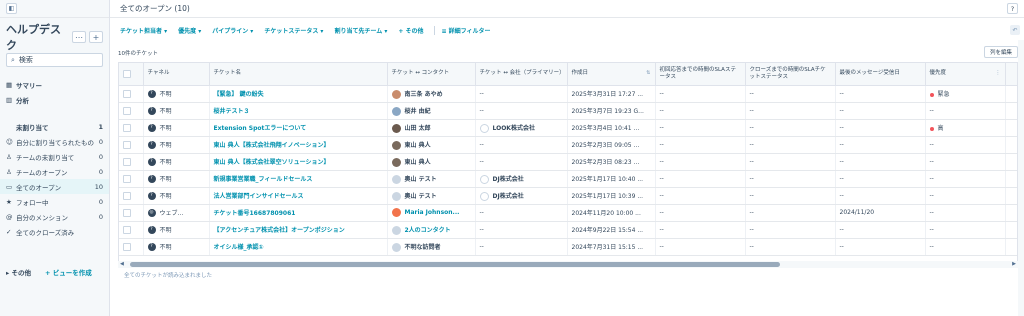 The width and height of the screenshot is (1024, 316). I want to click on col-header-contact: チケット ↔ コンタクト, so click(431, 74).